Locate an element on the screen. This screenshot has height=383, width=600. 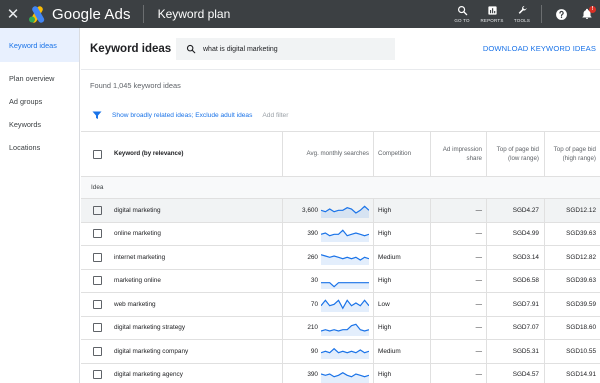
tools-button: TOOLS is located at coordinates (522, 14).